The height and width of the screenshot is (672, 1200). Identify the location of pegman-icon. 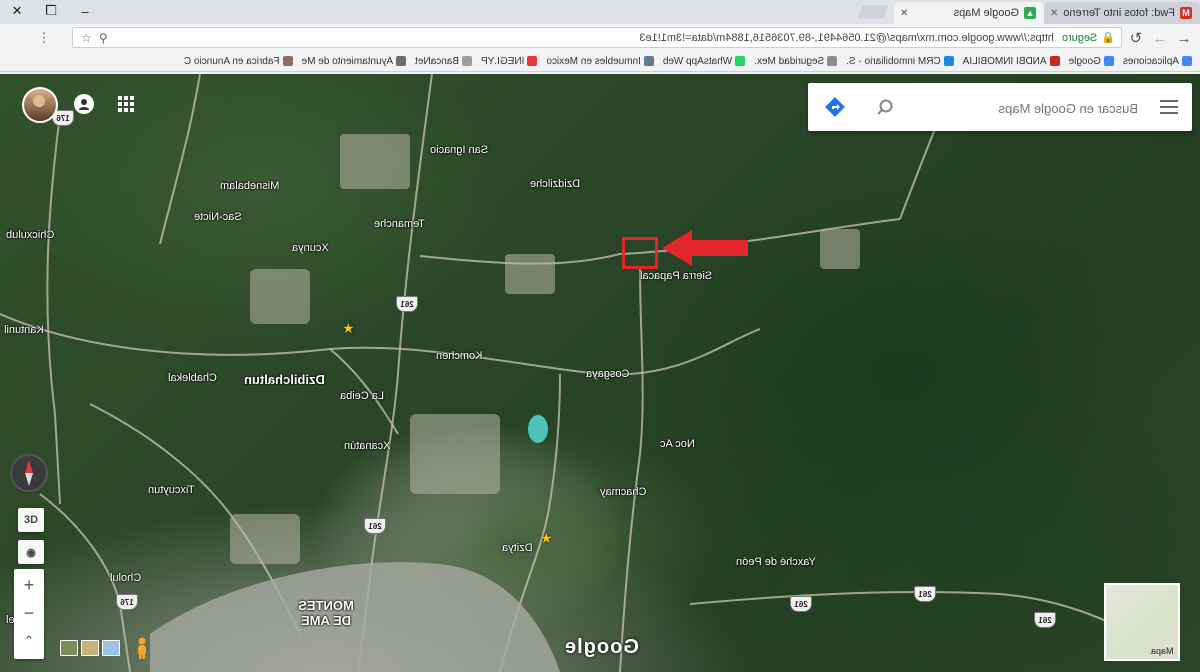
(142, 648).